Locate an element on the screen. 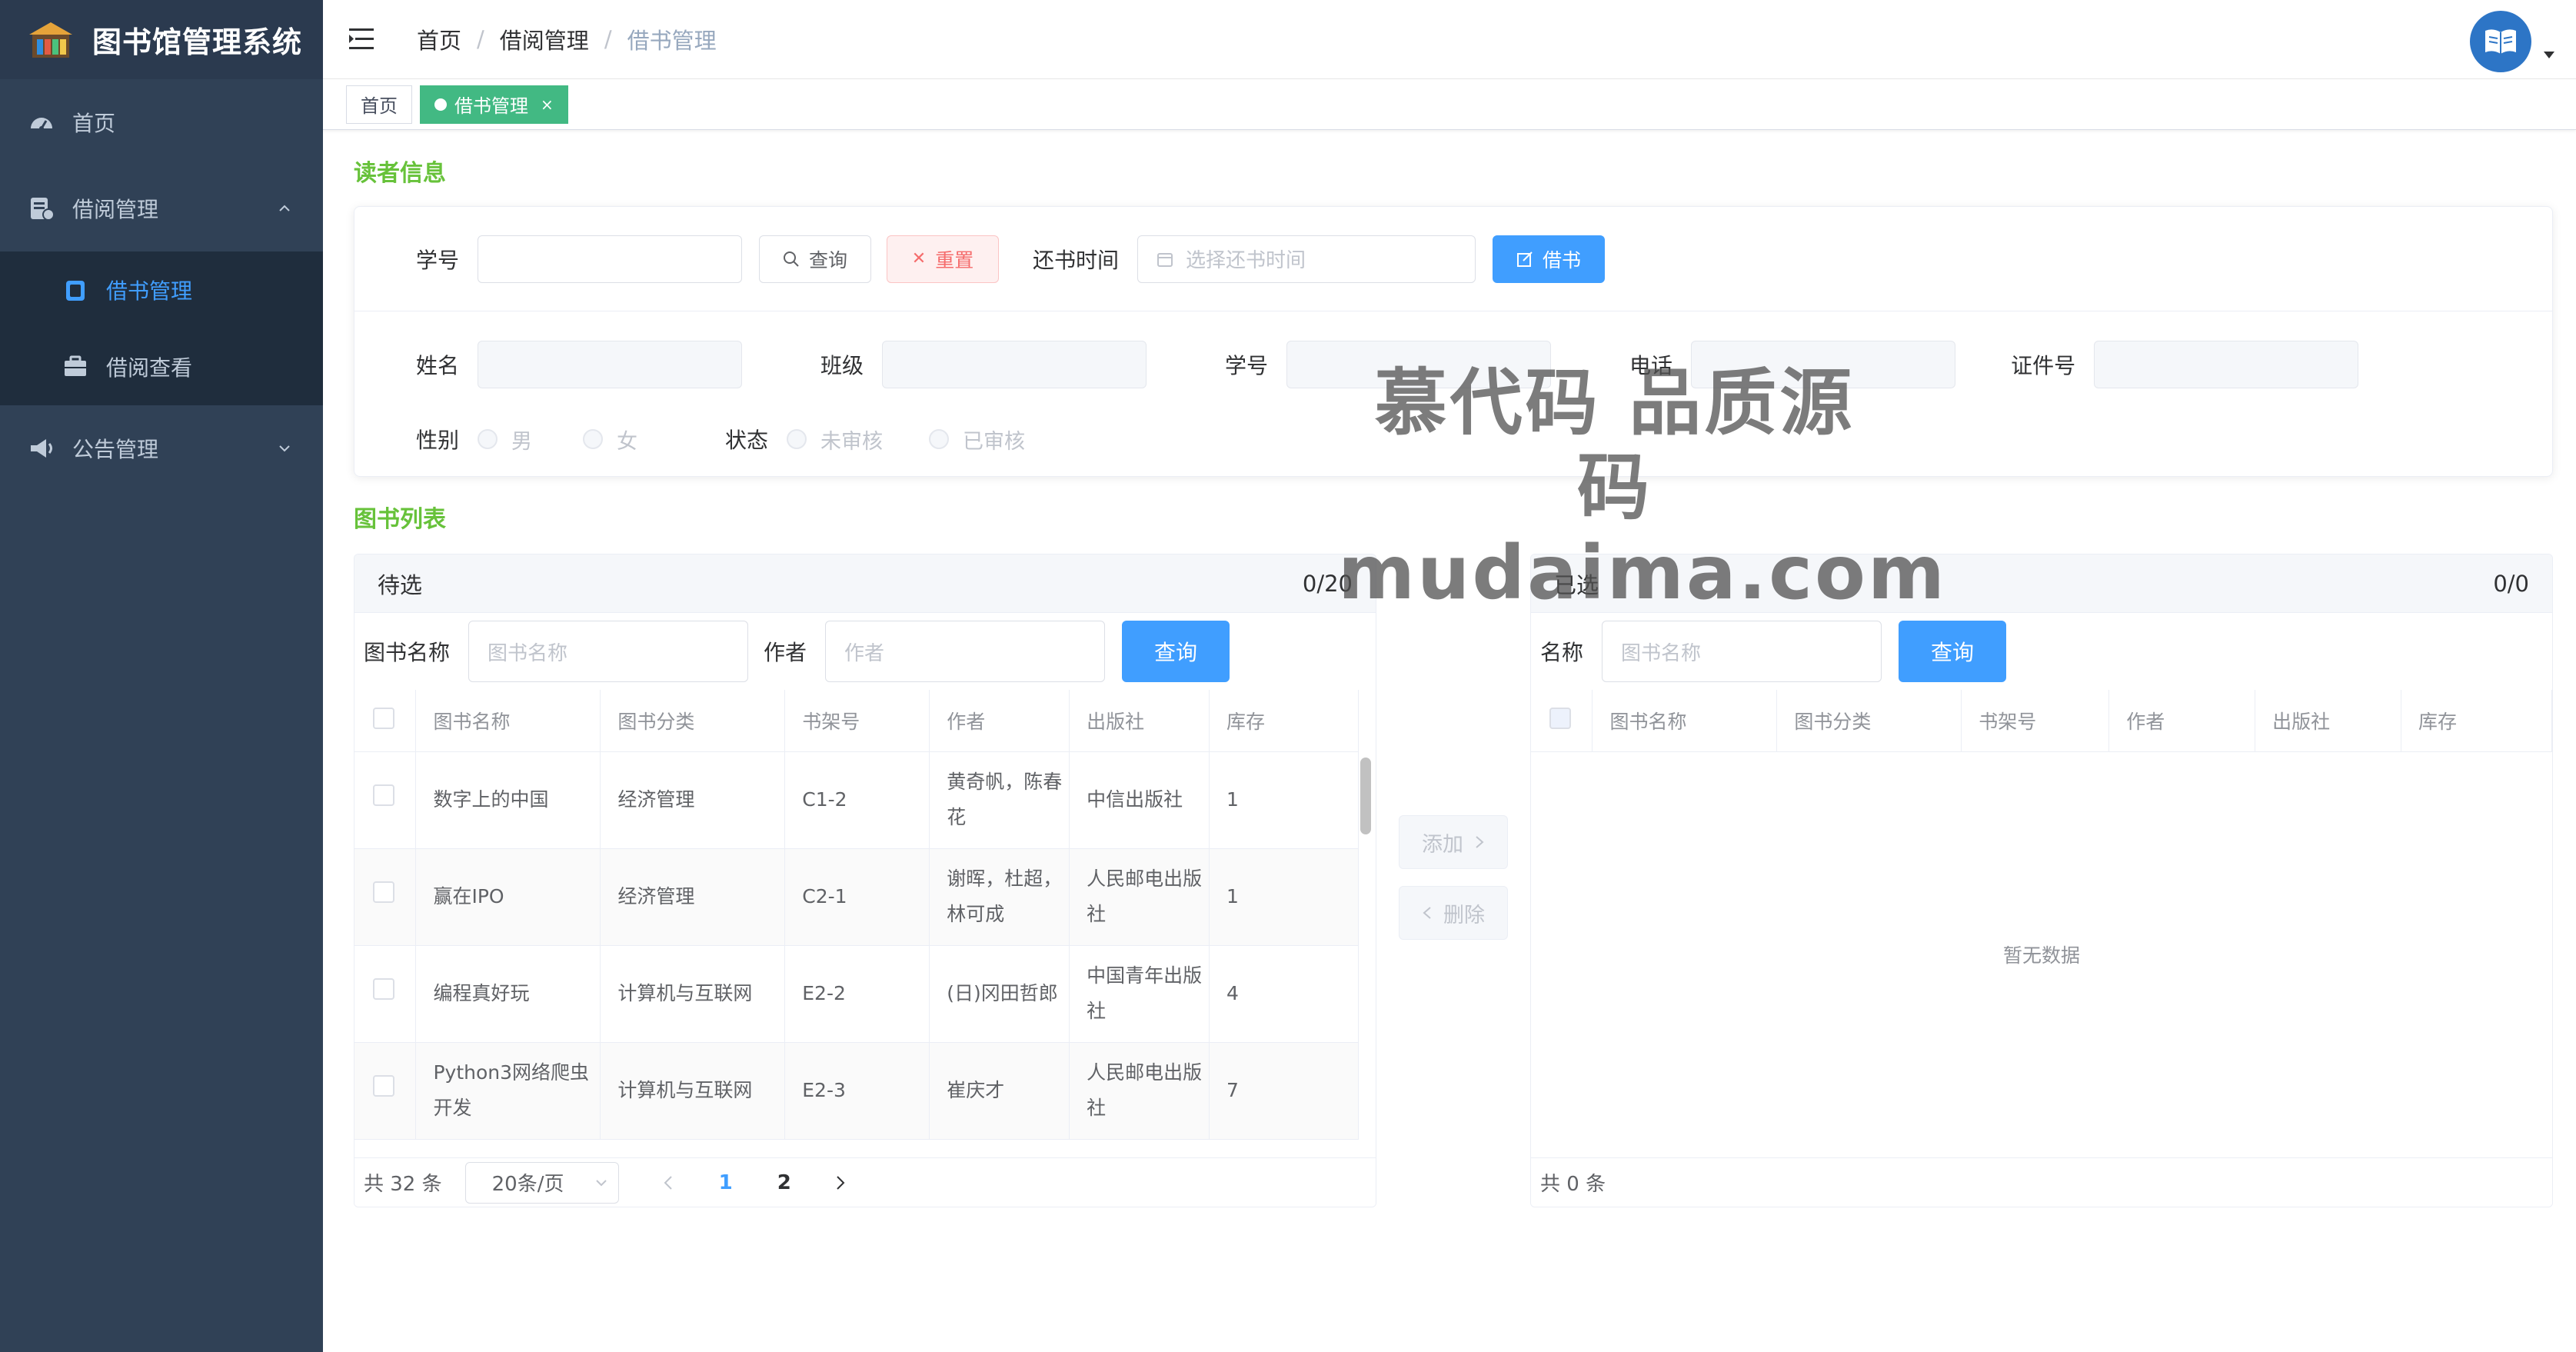  add-button: 添加 is located at coordinates (1453, 842).